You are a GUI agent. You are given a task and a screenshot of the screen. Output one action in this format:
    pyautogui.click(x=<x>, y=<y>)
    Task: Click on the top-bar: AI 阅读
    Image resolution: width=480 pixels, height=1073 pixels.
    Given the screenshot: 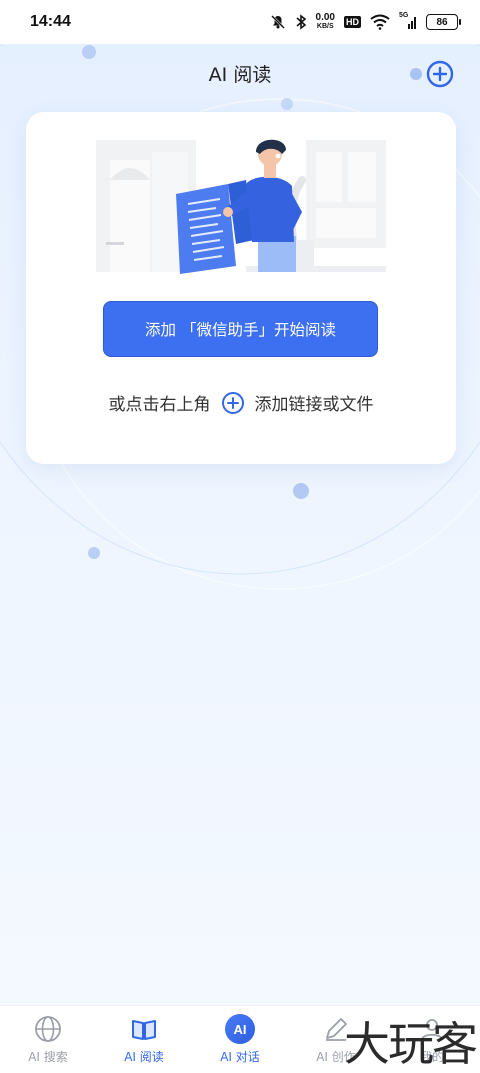 What is the action you would take?
    pyautogui.click(x=240, y=74)
    